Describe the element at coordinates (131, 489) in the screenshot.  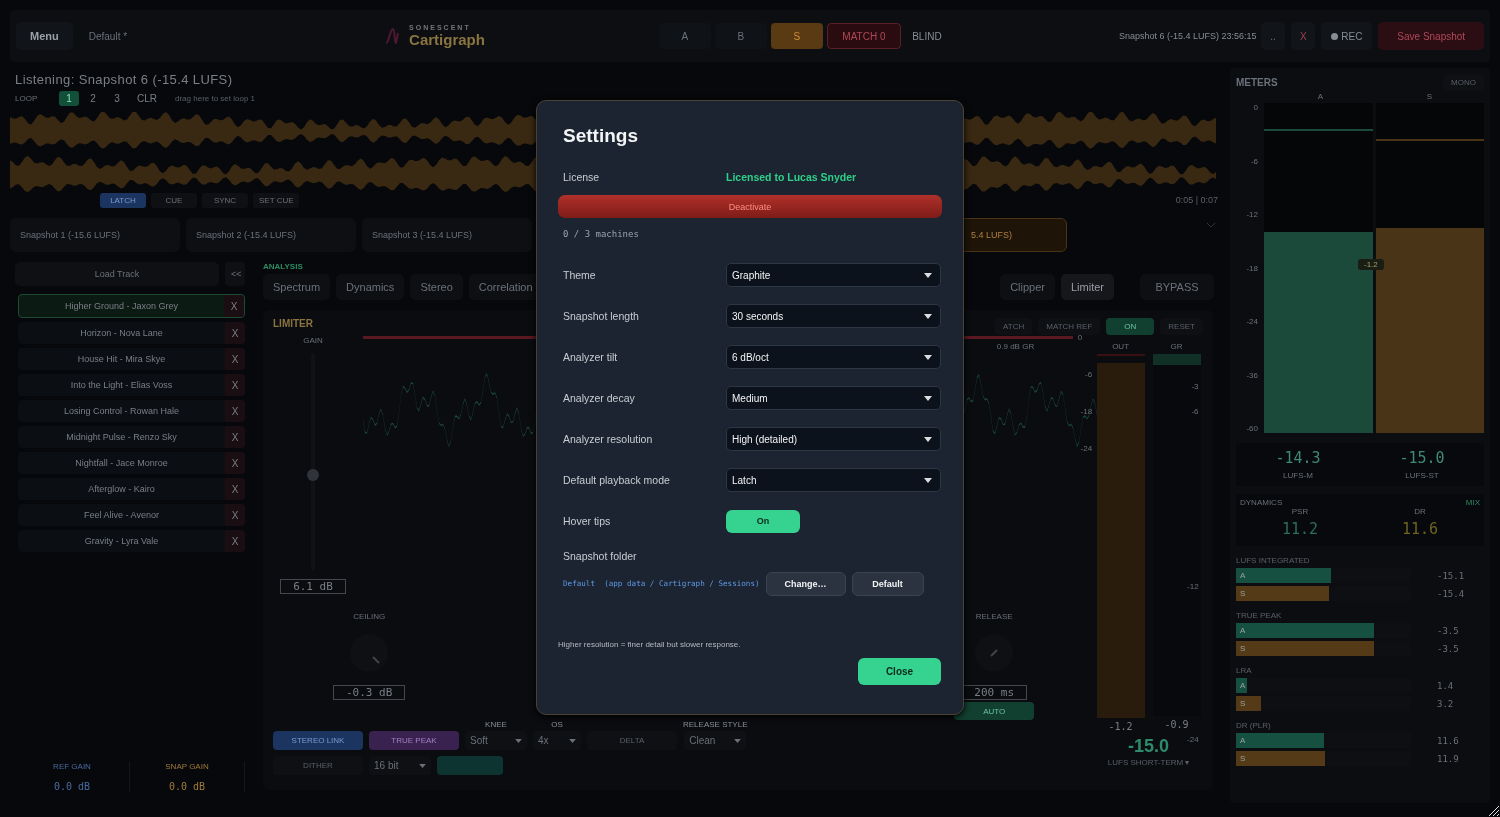
I see `track-item: Afterglow - Kairo X` at that location.